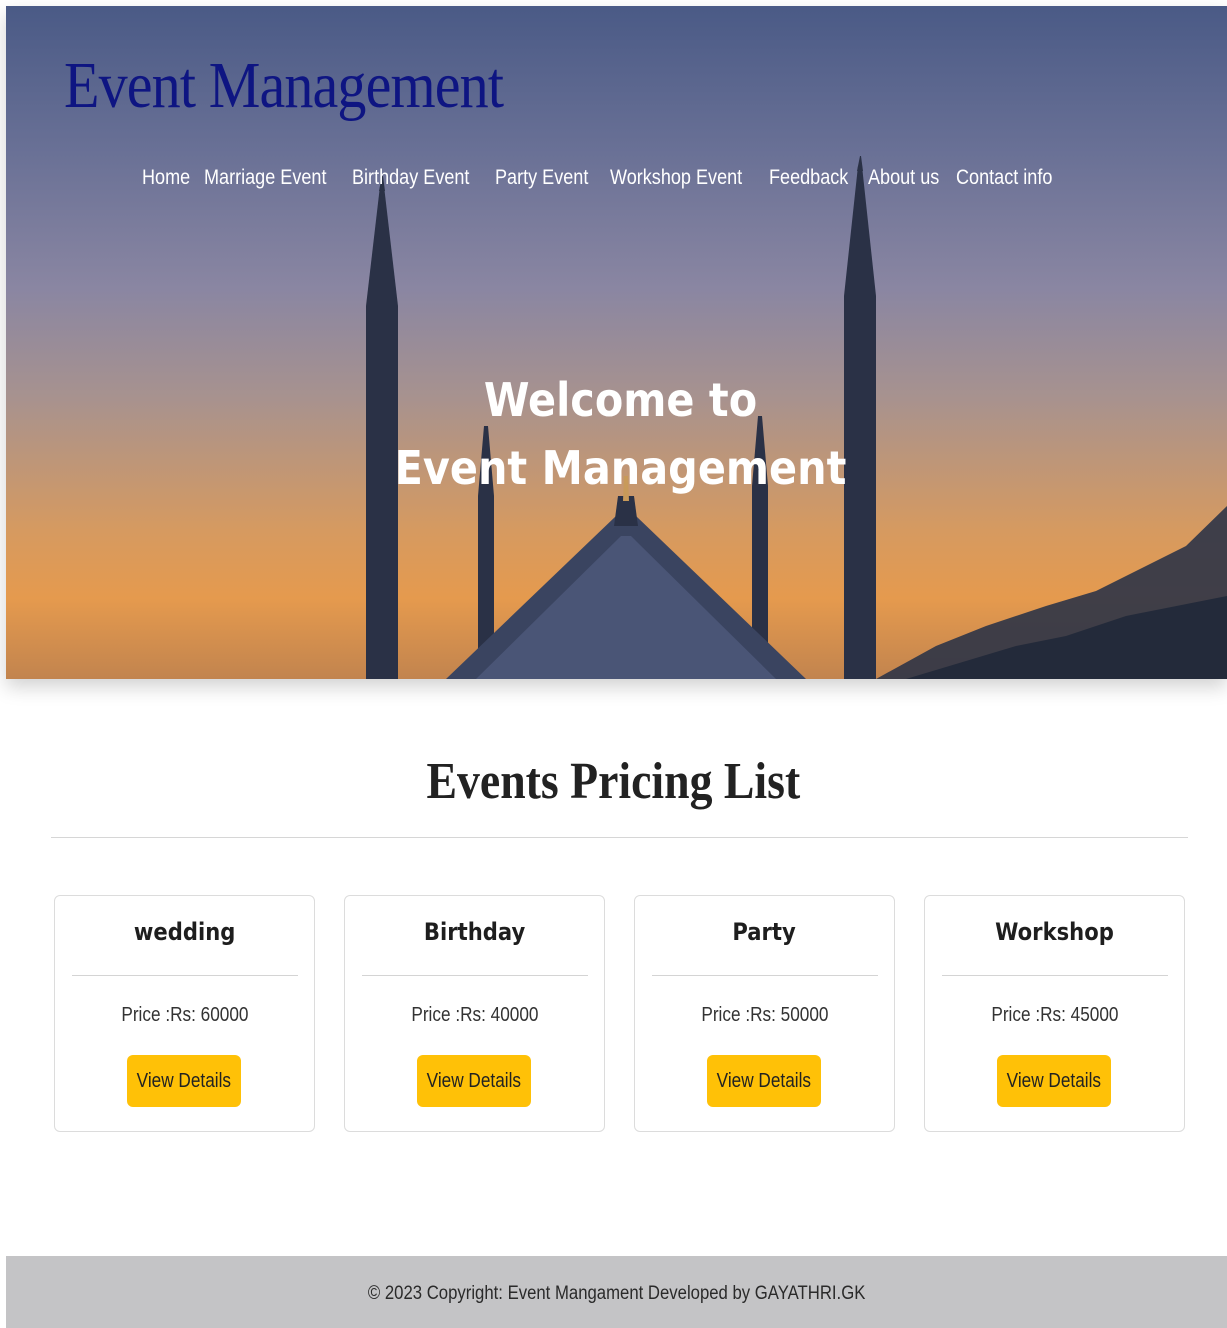  What do you see at coordinates (613, 781) in the screenshot?
I see `pricing-section-title: Events Pricing List` at bounding box center [613, 781].